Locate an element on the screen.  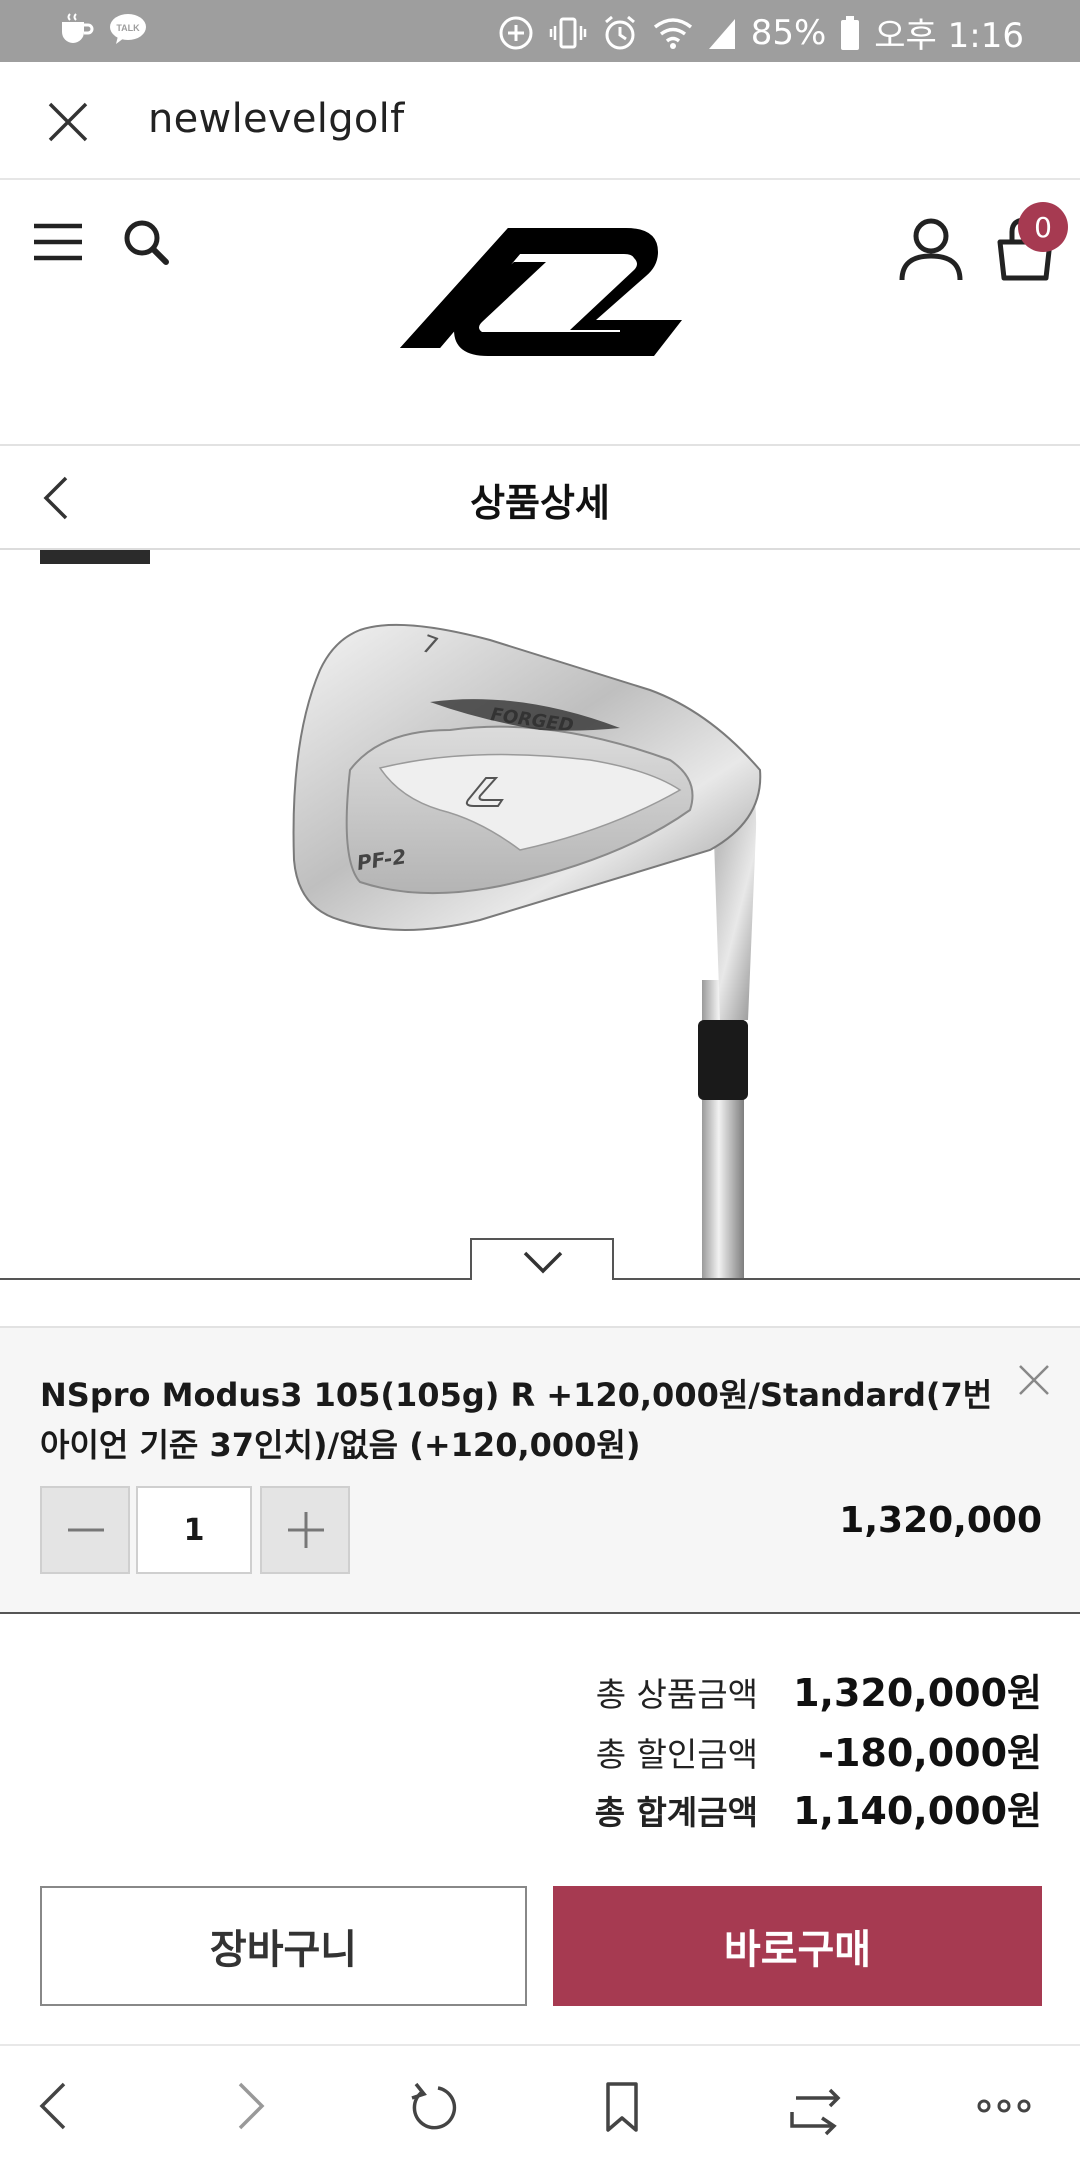
total-value: -180,000원 is located at coordinates (930, 1753).